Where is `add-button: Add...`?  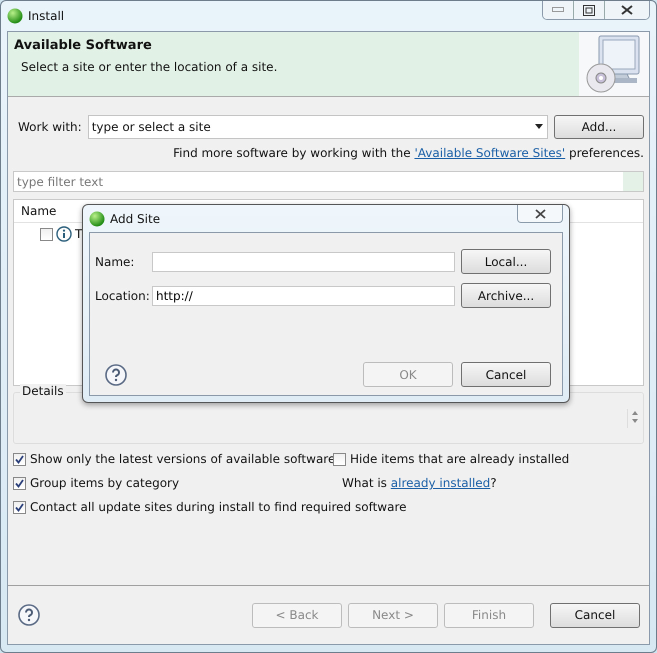 add-button: Add... is located at coordinates (599, 127).